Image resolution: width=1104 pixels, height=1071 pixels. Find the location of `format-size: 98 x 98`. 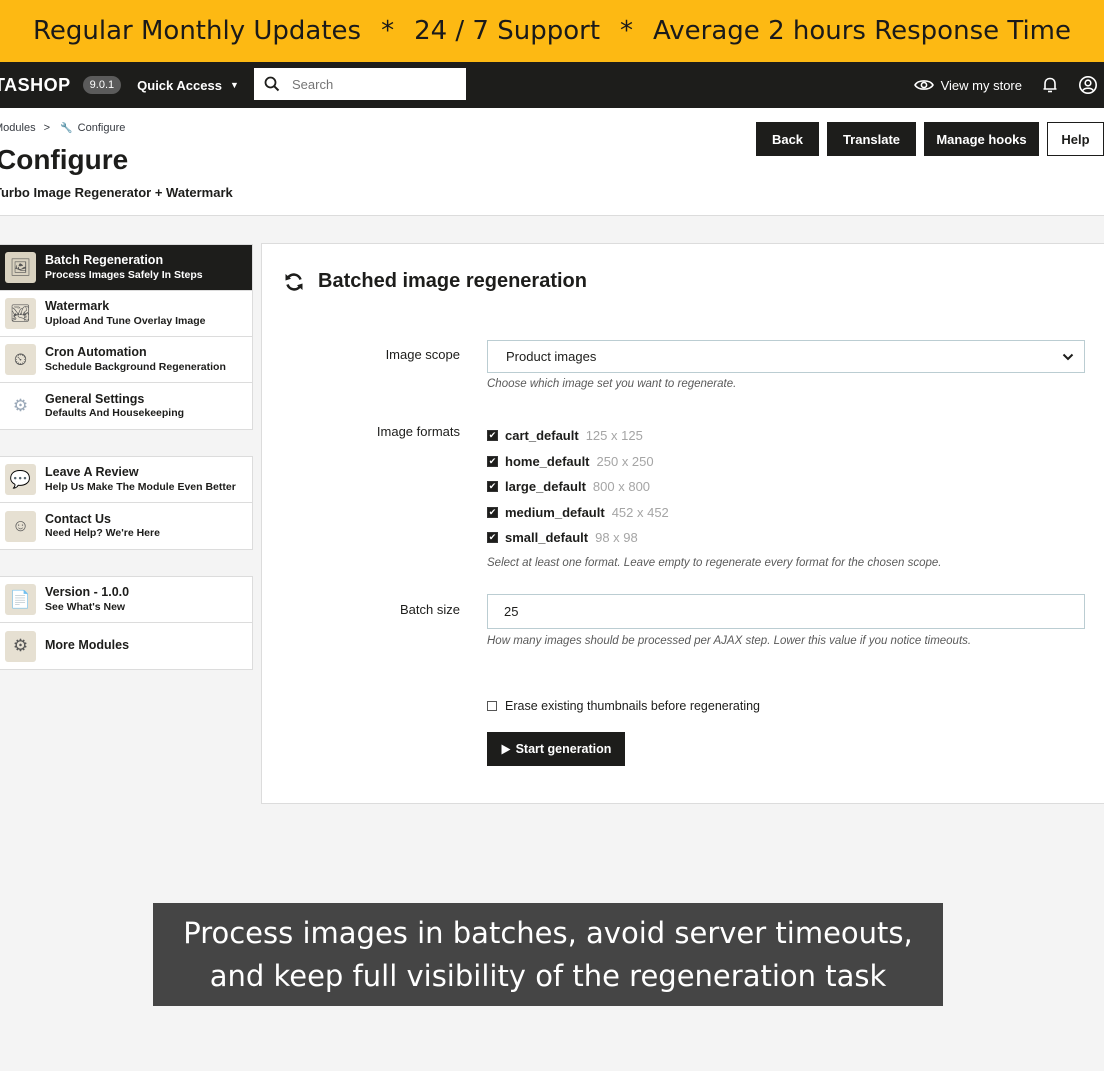

format-size: 98 x 98 is located at coordinates (616, 538).